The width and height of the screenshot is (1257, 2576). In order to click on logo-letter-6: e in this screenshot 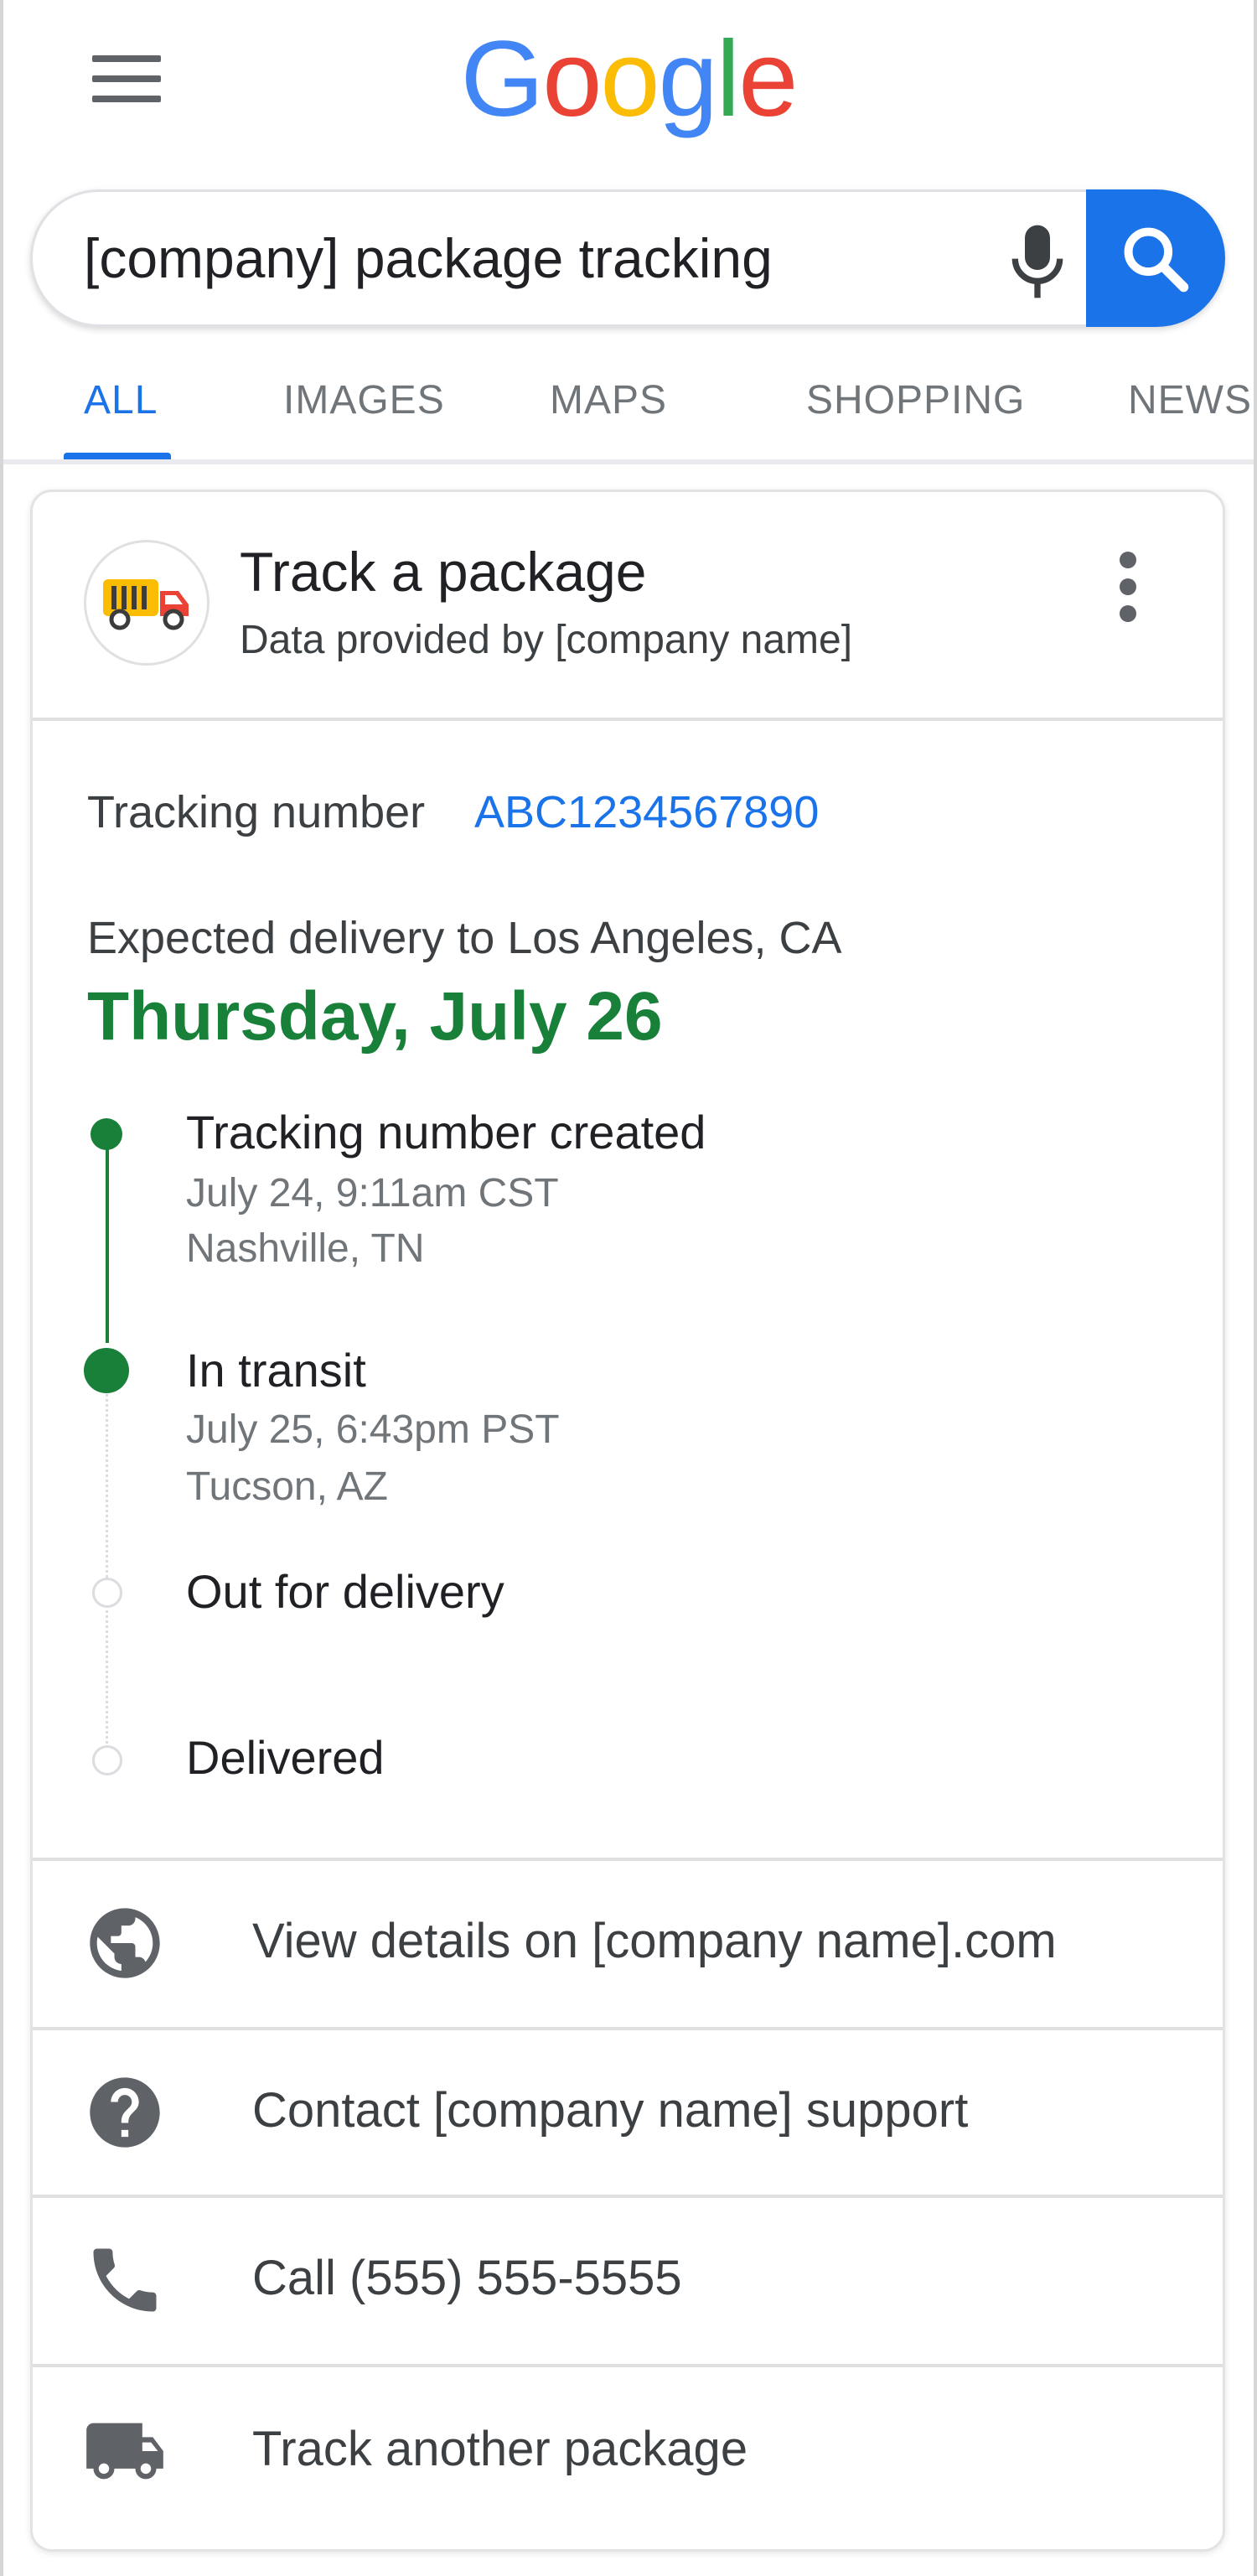, I will do `click(768, 79)`.